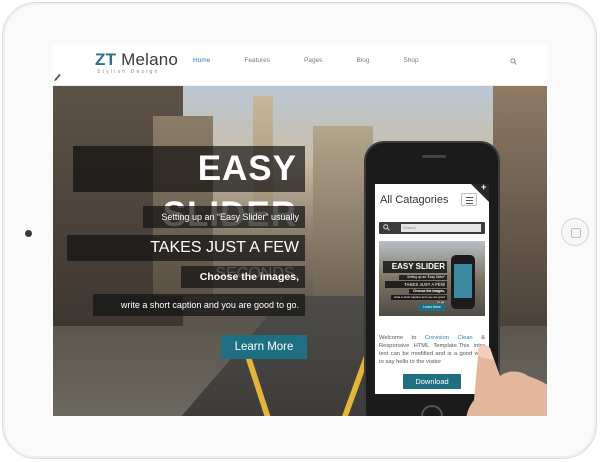 The image size is (600, 462). I want to click on hand-image, so click(506, 380).